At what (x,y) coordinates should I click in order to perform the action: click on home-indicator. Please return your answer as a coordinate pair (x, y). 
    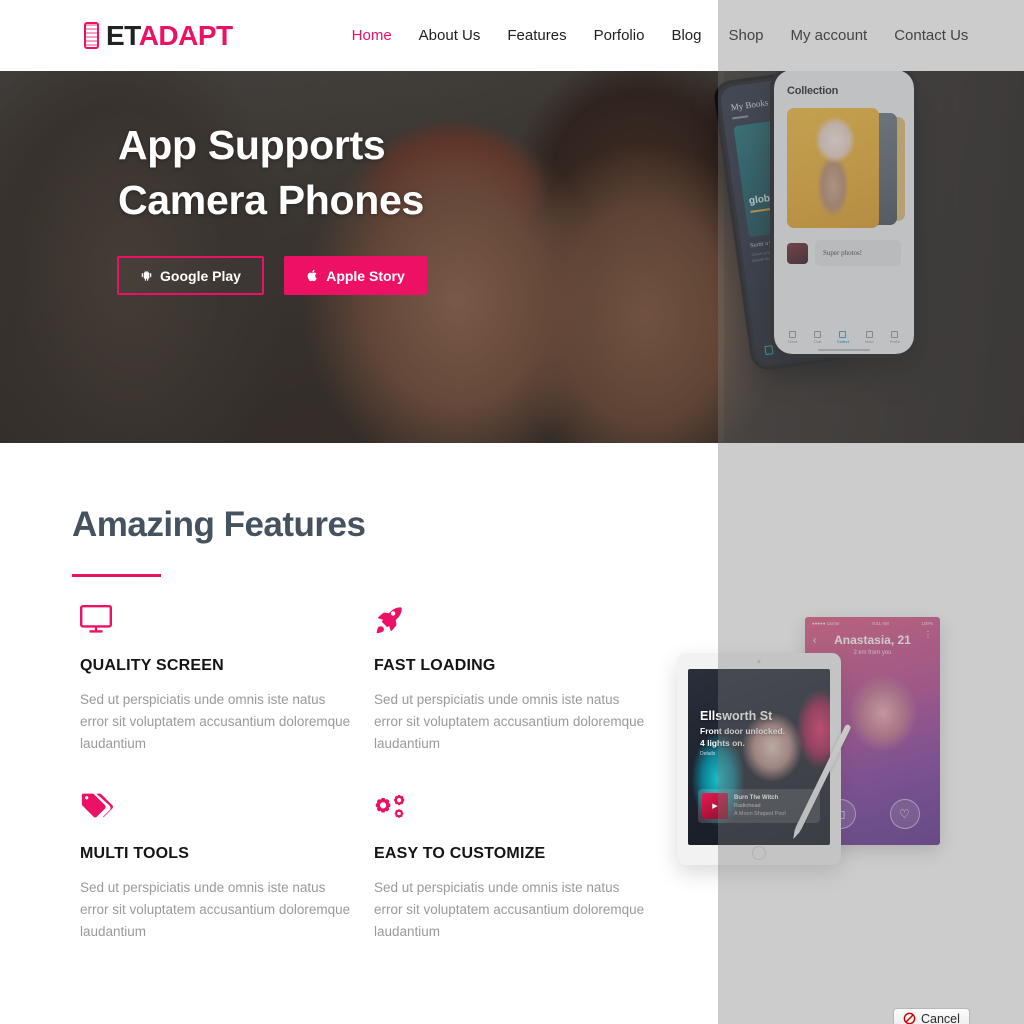
    Looking at the image, I should click on (844, 350).